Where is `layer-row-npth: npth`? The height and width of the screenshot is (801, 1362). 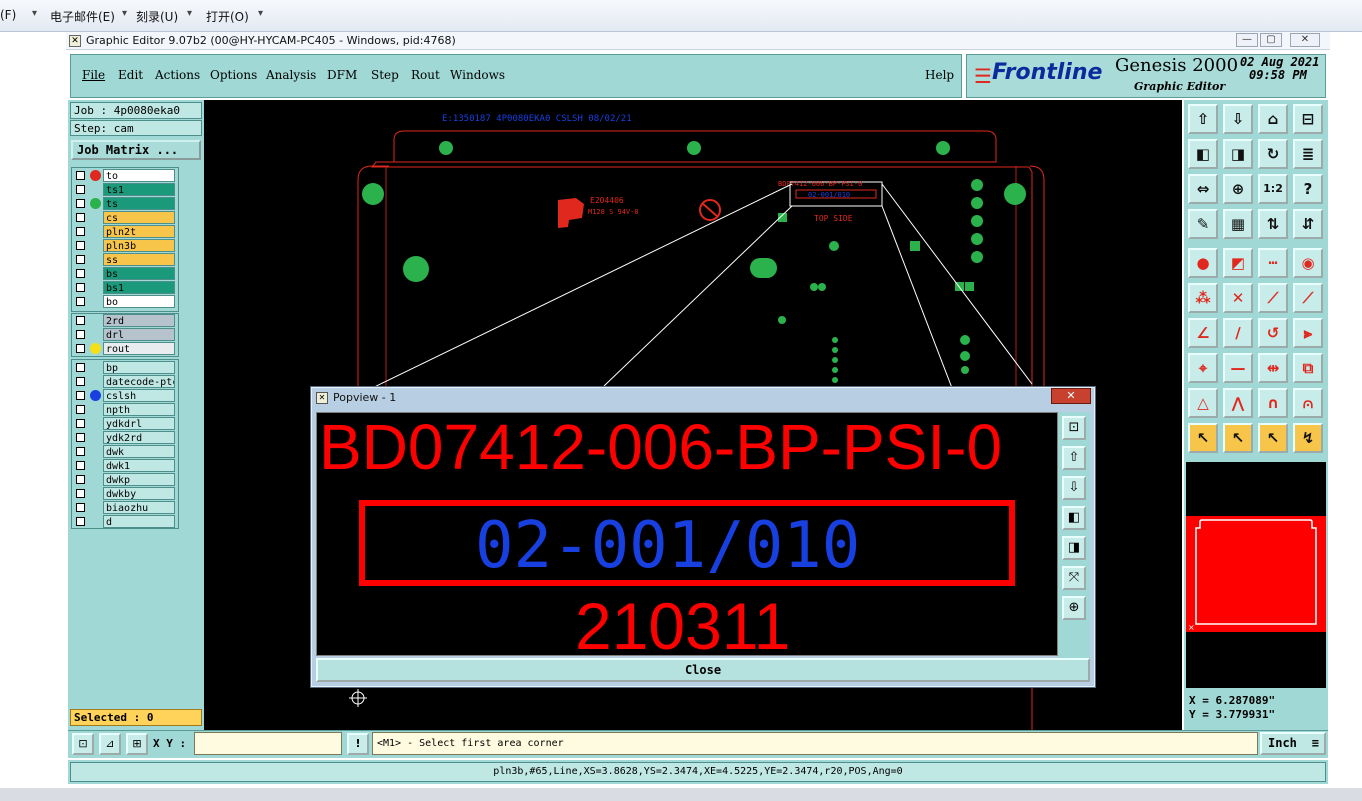 layer-row-npth: npth is located at coordinates (125, 409).